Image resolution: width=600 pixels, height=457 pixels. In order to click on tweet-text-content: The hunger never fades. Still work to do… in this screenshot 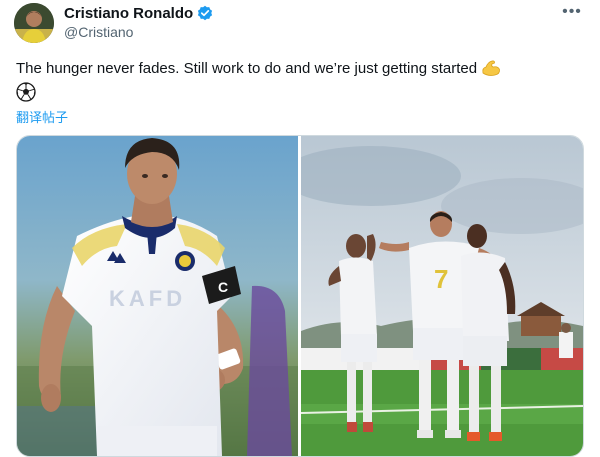, I will do `click(247, 68)`.